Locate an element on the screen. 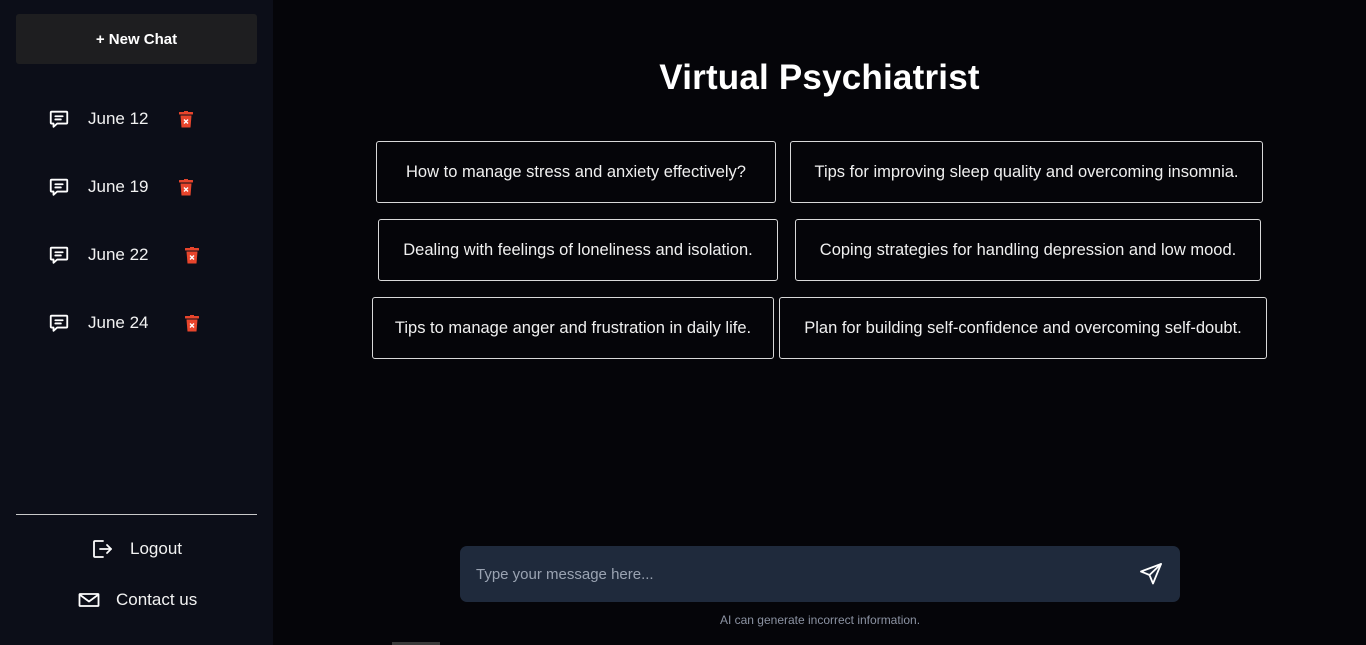 This screenshot has height=645, width=1366. send-icon is located at coordinates (1151, 574).